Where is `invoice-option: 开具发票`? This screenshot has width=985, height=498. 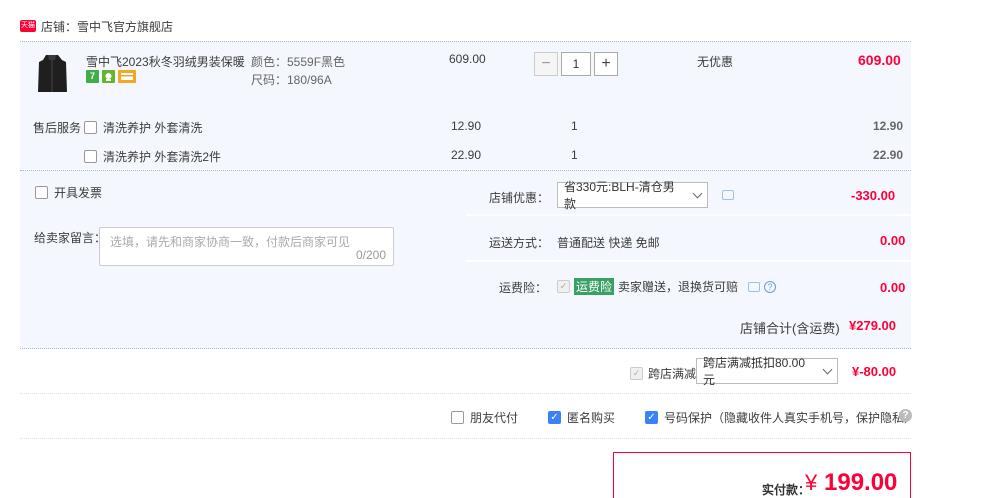
invoice-option: 开具发票 is located at coordinates (68, 192).